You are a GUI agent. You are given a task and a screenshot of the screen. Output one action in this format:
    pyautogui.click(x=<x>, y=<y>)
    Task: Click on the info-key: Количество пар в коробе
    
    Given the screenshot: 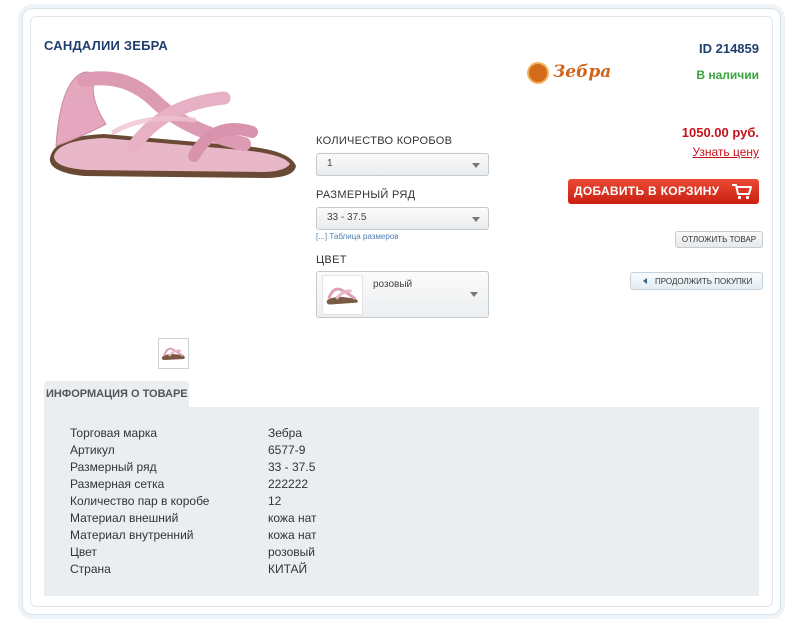 What is the action you would take?
    pyautogui.click(x=140, y=501)
    